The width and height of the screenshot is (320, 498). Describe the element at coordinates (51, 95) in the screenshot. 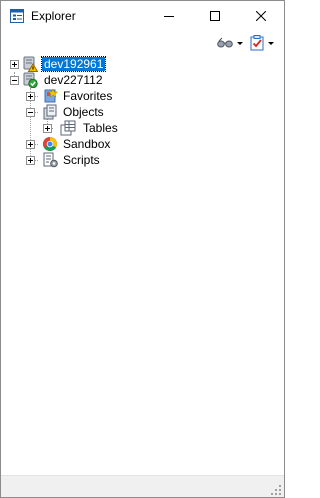

I see `favorites-icon` at that location.